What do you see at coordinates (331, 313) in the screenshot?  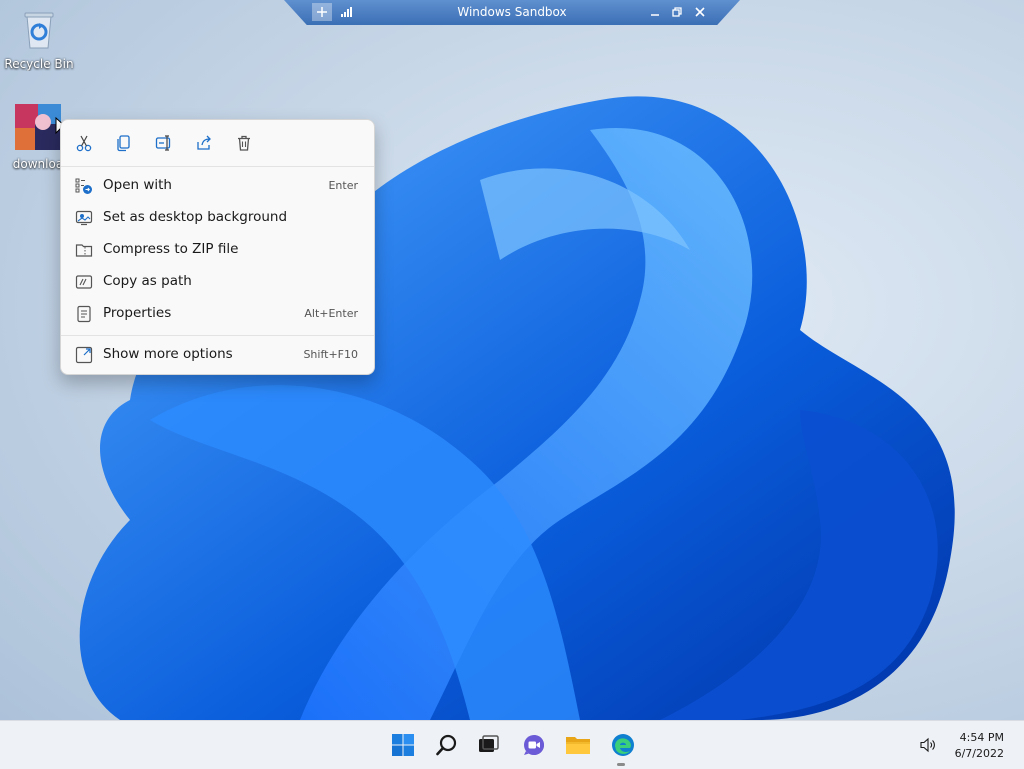 I see `menu-item-shortcut: Alt+Enter` at bounding box center [331, 313].